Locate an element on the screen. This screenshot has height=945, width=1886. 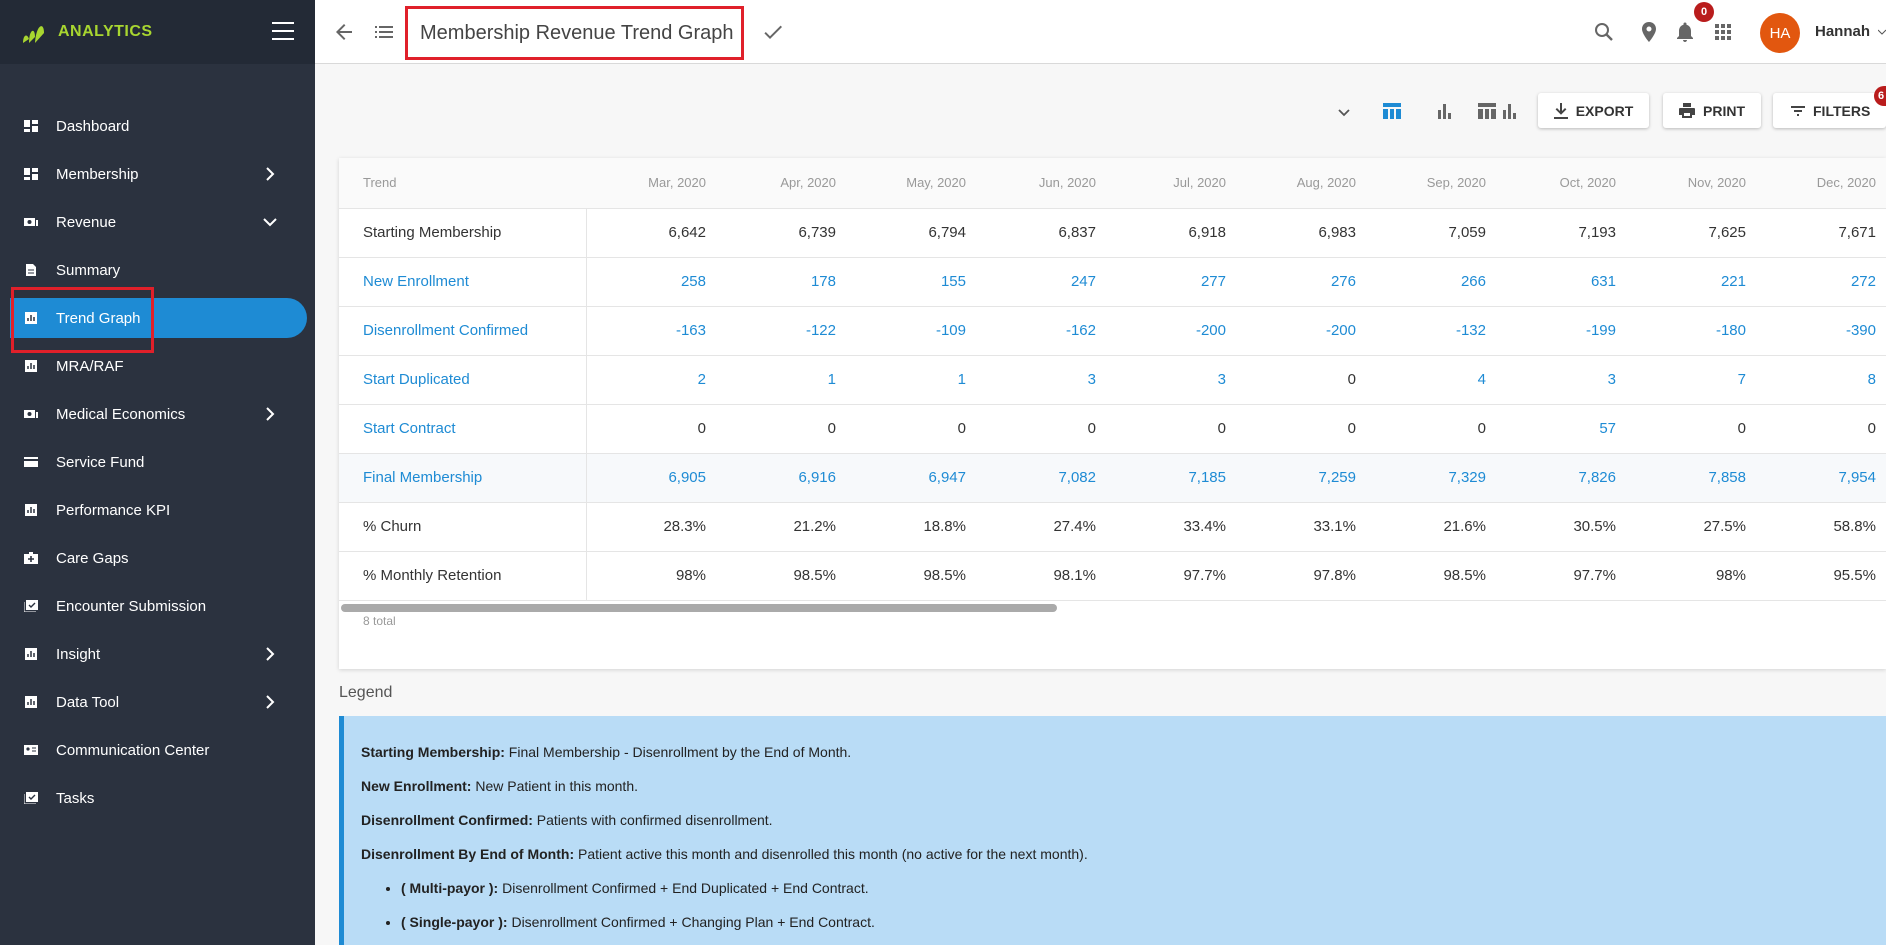
sidebar-item-trend-graph: Trend Graph is located at coordinates (157, 318).